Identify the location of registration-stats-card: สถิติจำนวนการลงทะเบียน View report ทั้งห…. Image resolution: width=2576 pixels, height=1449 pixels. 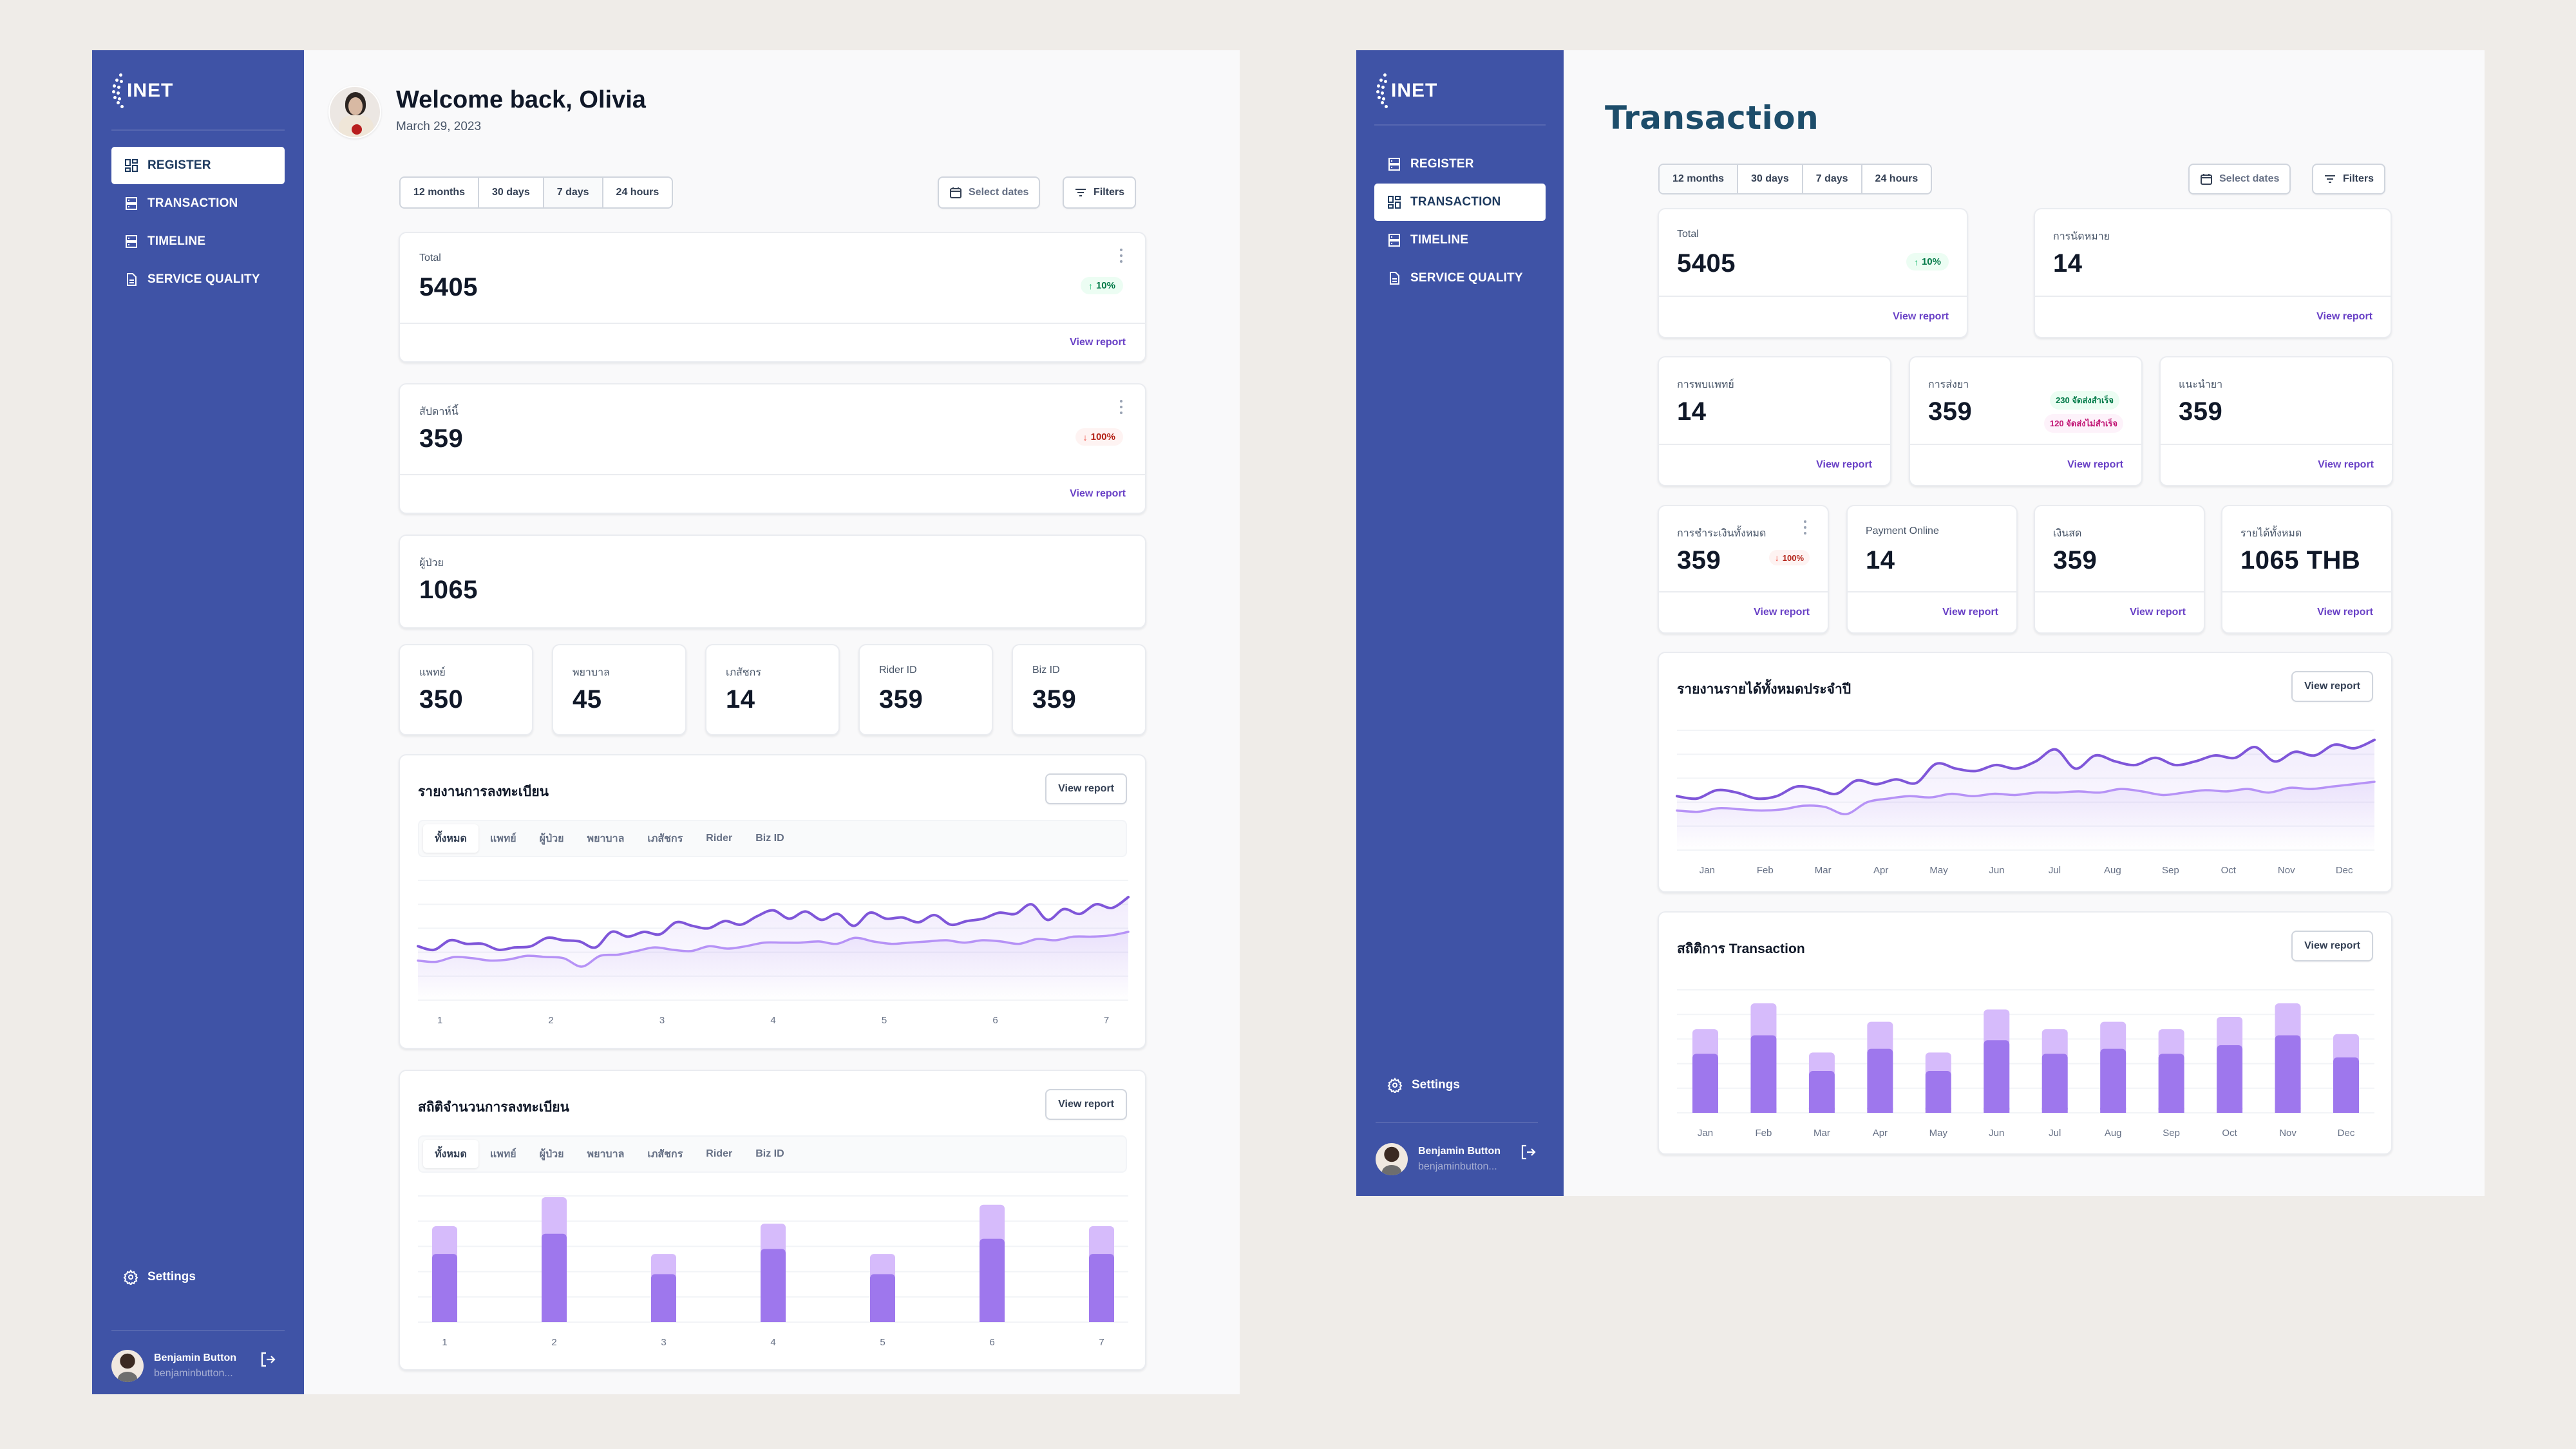
(773, 1220).